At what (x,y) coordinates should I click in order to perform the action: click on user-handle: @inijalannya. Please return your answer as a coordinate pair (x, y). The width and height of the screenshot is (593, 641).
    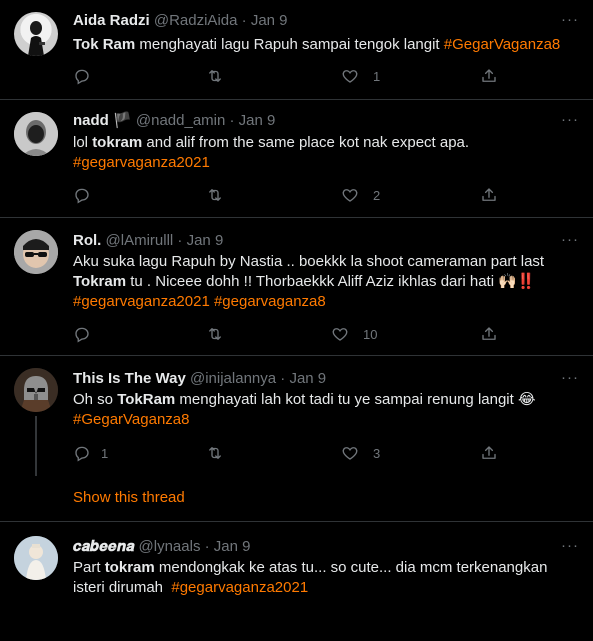
    Looking at the image, I should click on (233, 378).